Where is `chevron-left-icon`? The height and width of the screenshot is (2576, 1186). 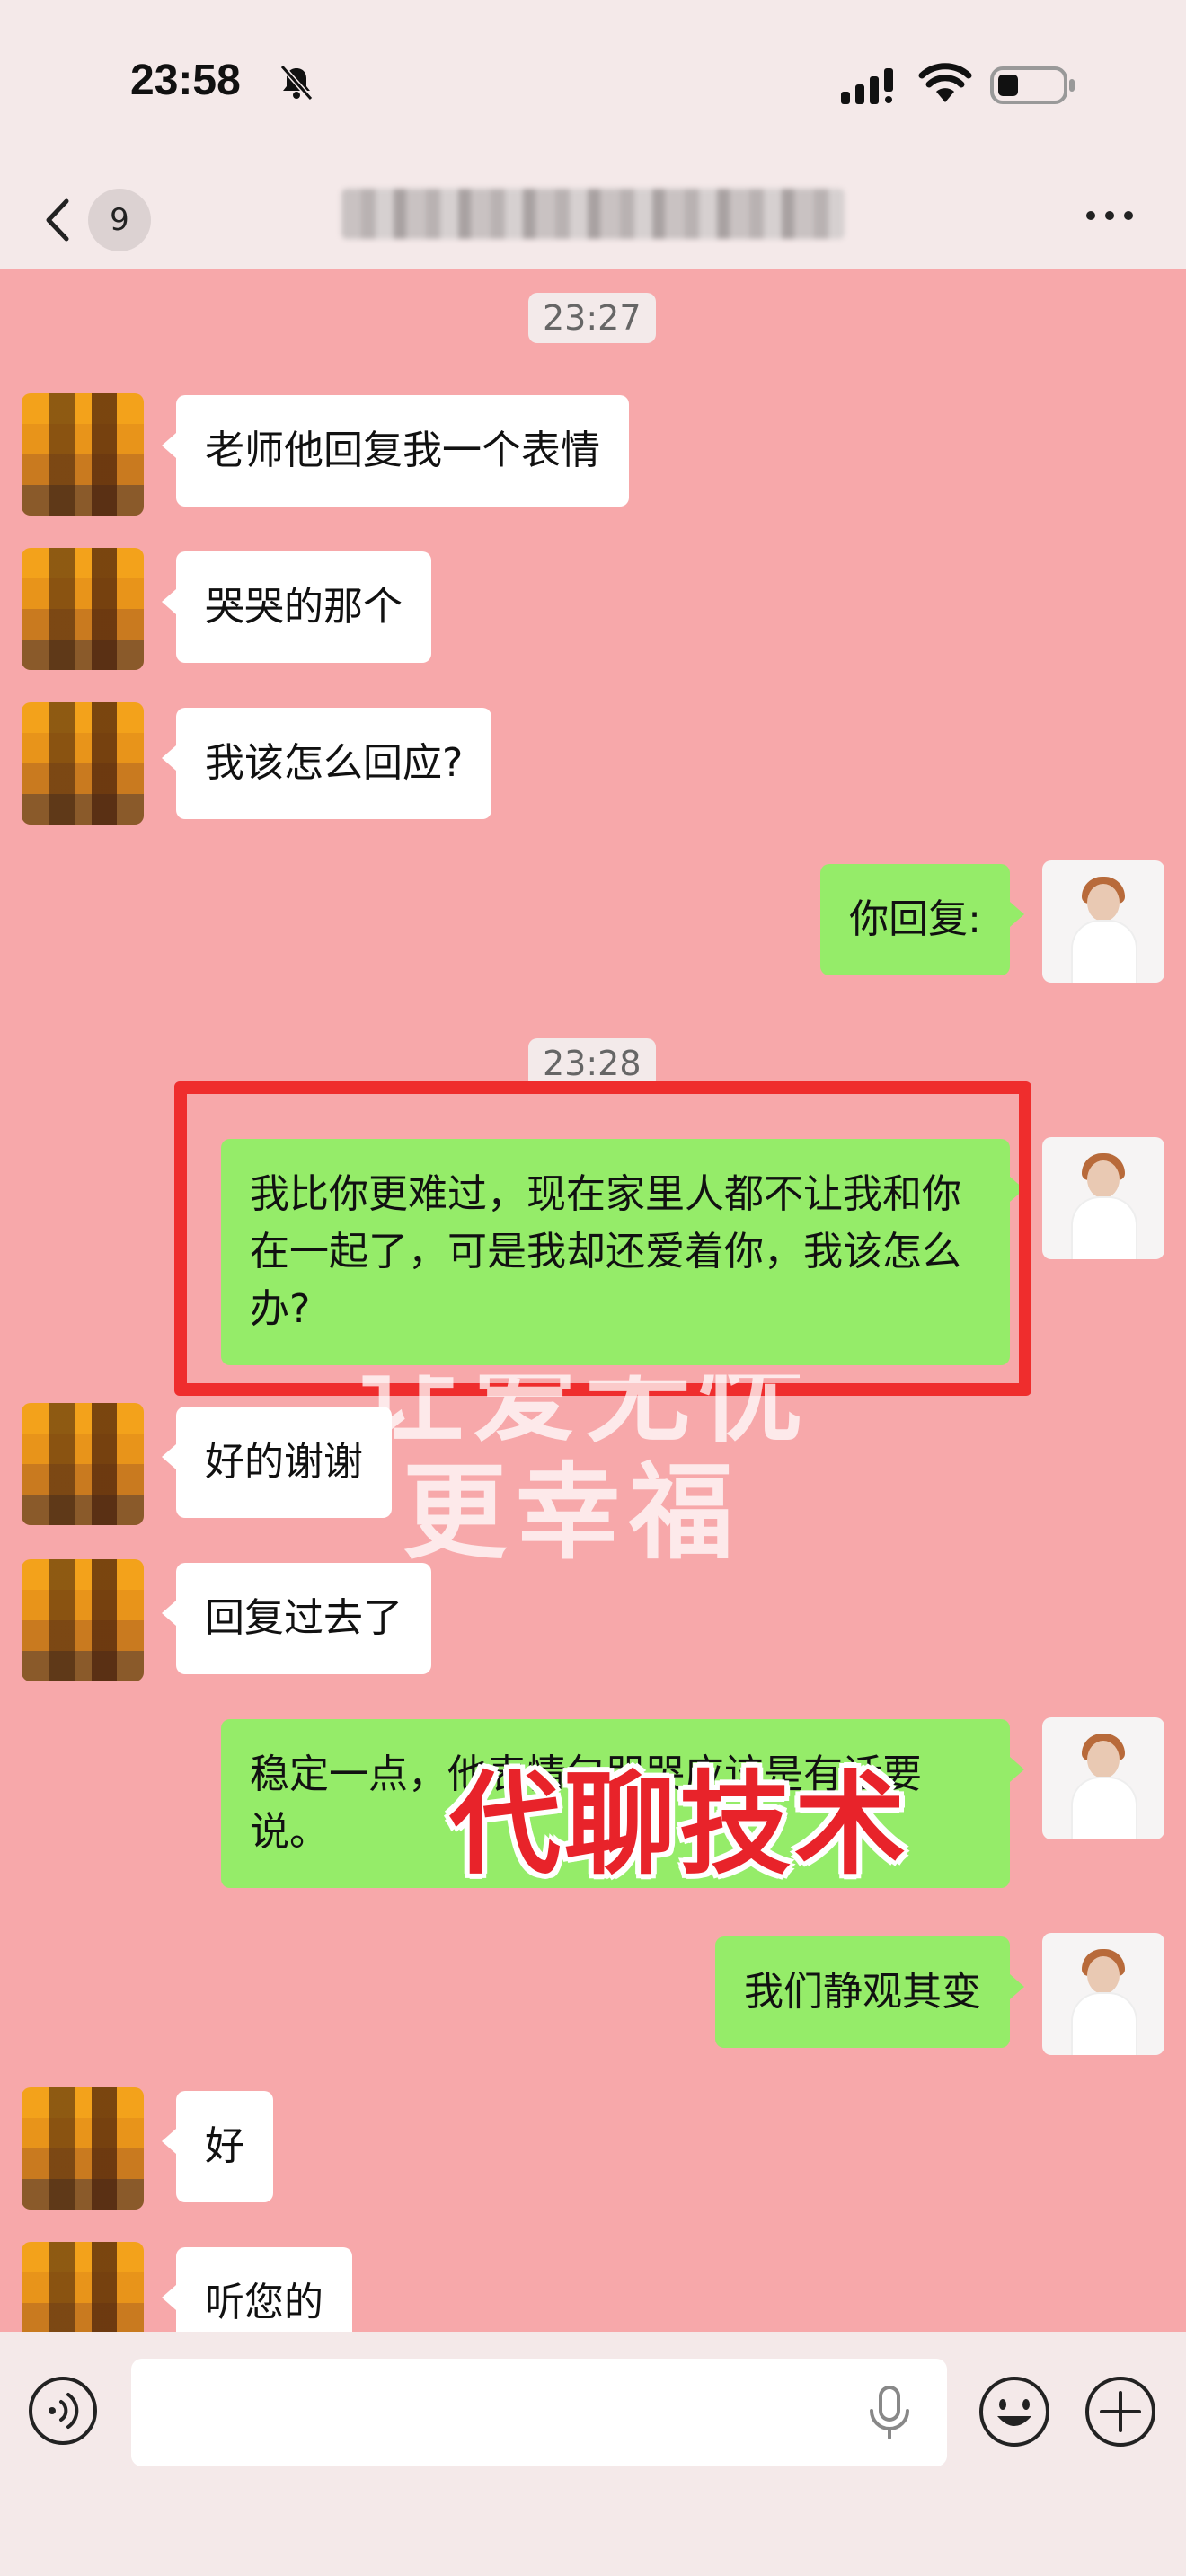 chevron-left-icon is located at coordinates (57, 220).